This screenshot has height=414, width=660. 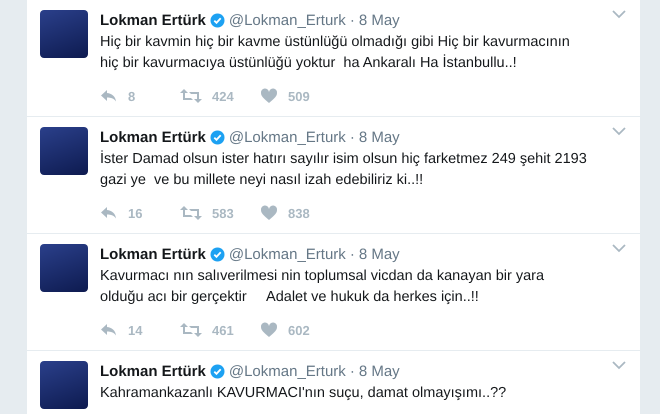 What do you see at coordinates (299, 96) in the screenshot?
I see `like-count: 509` at bounding box center [299, 96].